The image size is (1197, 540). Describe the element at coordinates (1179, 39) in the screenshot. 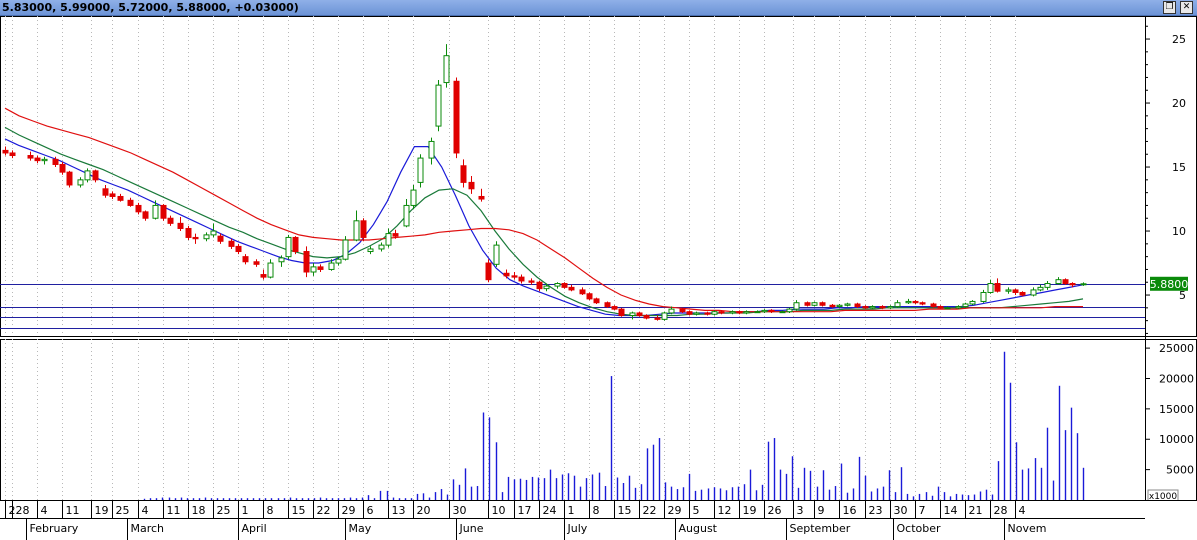

I see `price-y-tick-label: 25` at that location.